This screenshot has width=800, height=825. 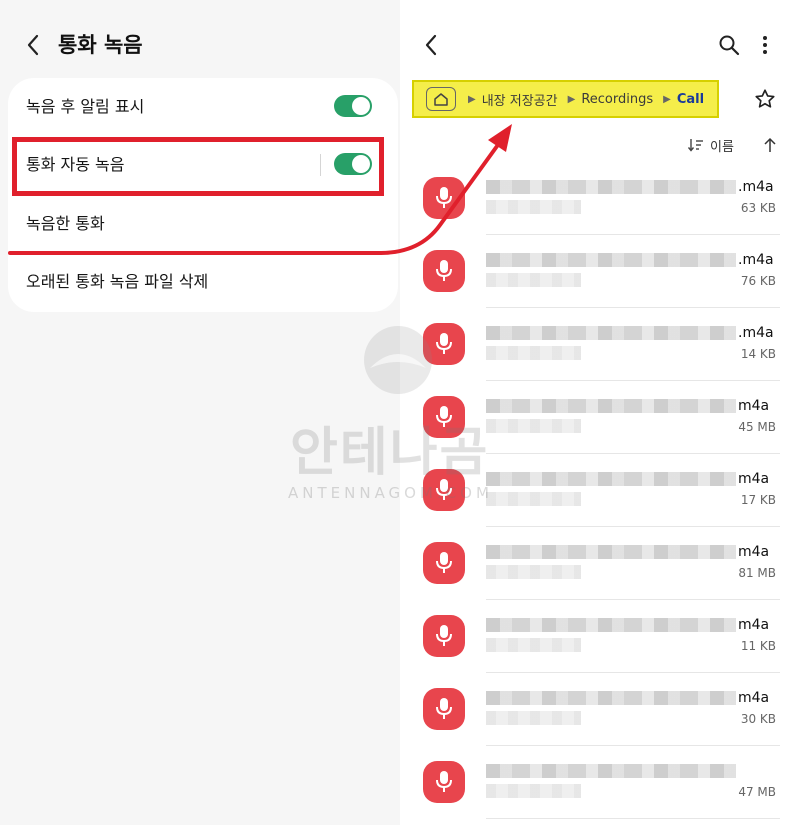 I want to click on settings-back-button, so click(x=33, y=45).